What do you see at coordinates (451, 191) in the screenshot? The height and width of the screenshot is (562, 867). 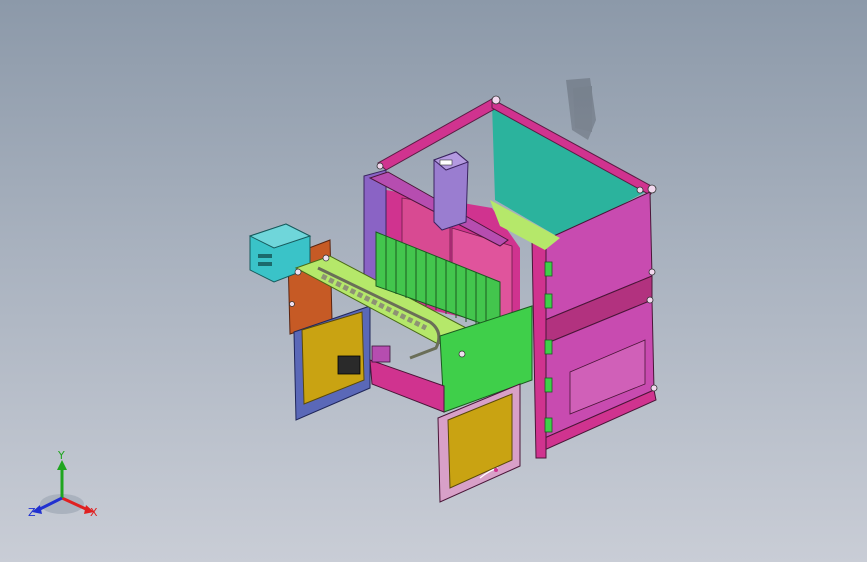 I see `spindle-column` at bounding box center [451, 191].